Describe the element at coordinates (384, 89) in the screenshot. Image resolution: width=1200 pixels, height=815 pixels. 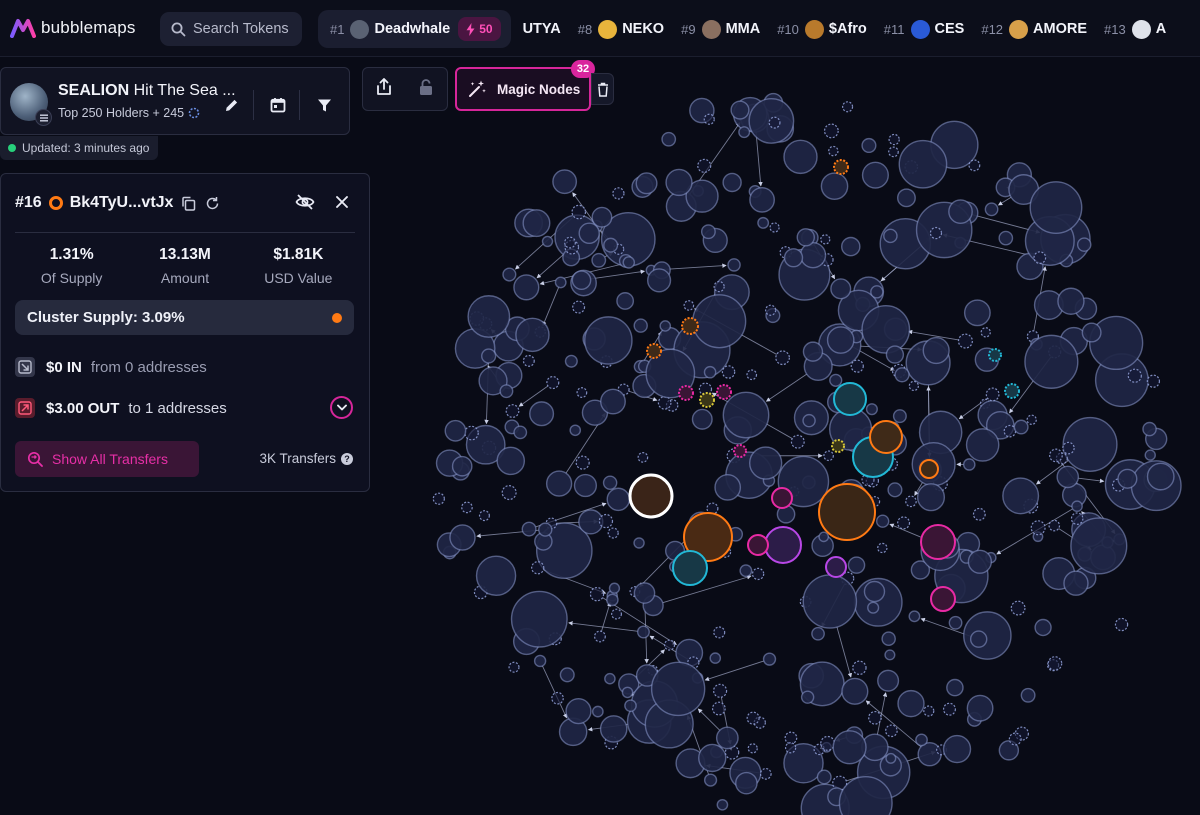
I see `share-button` at that location.